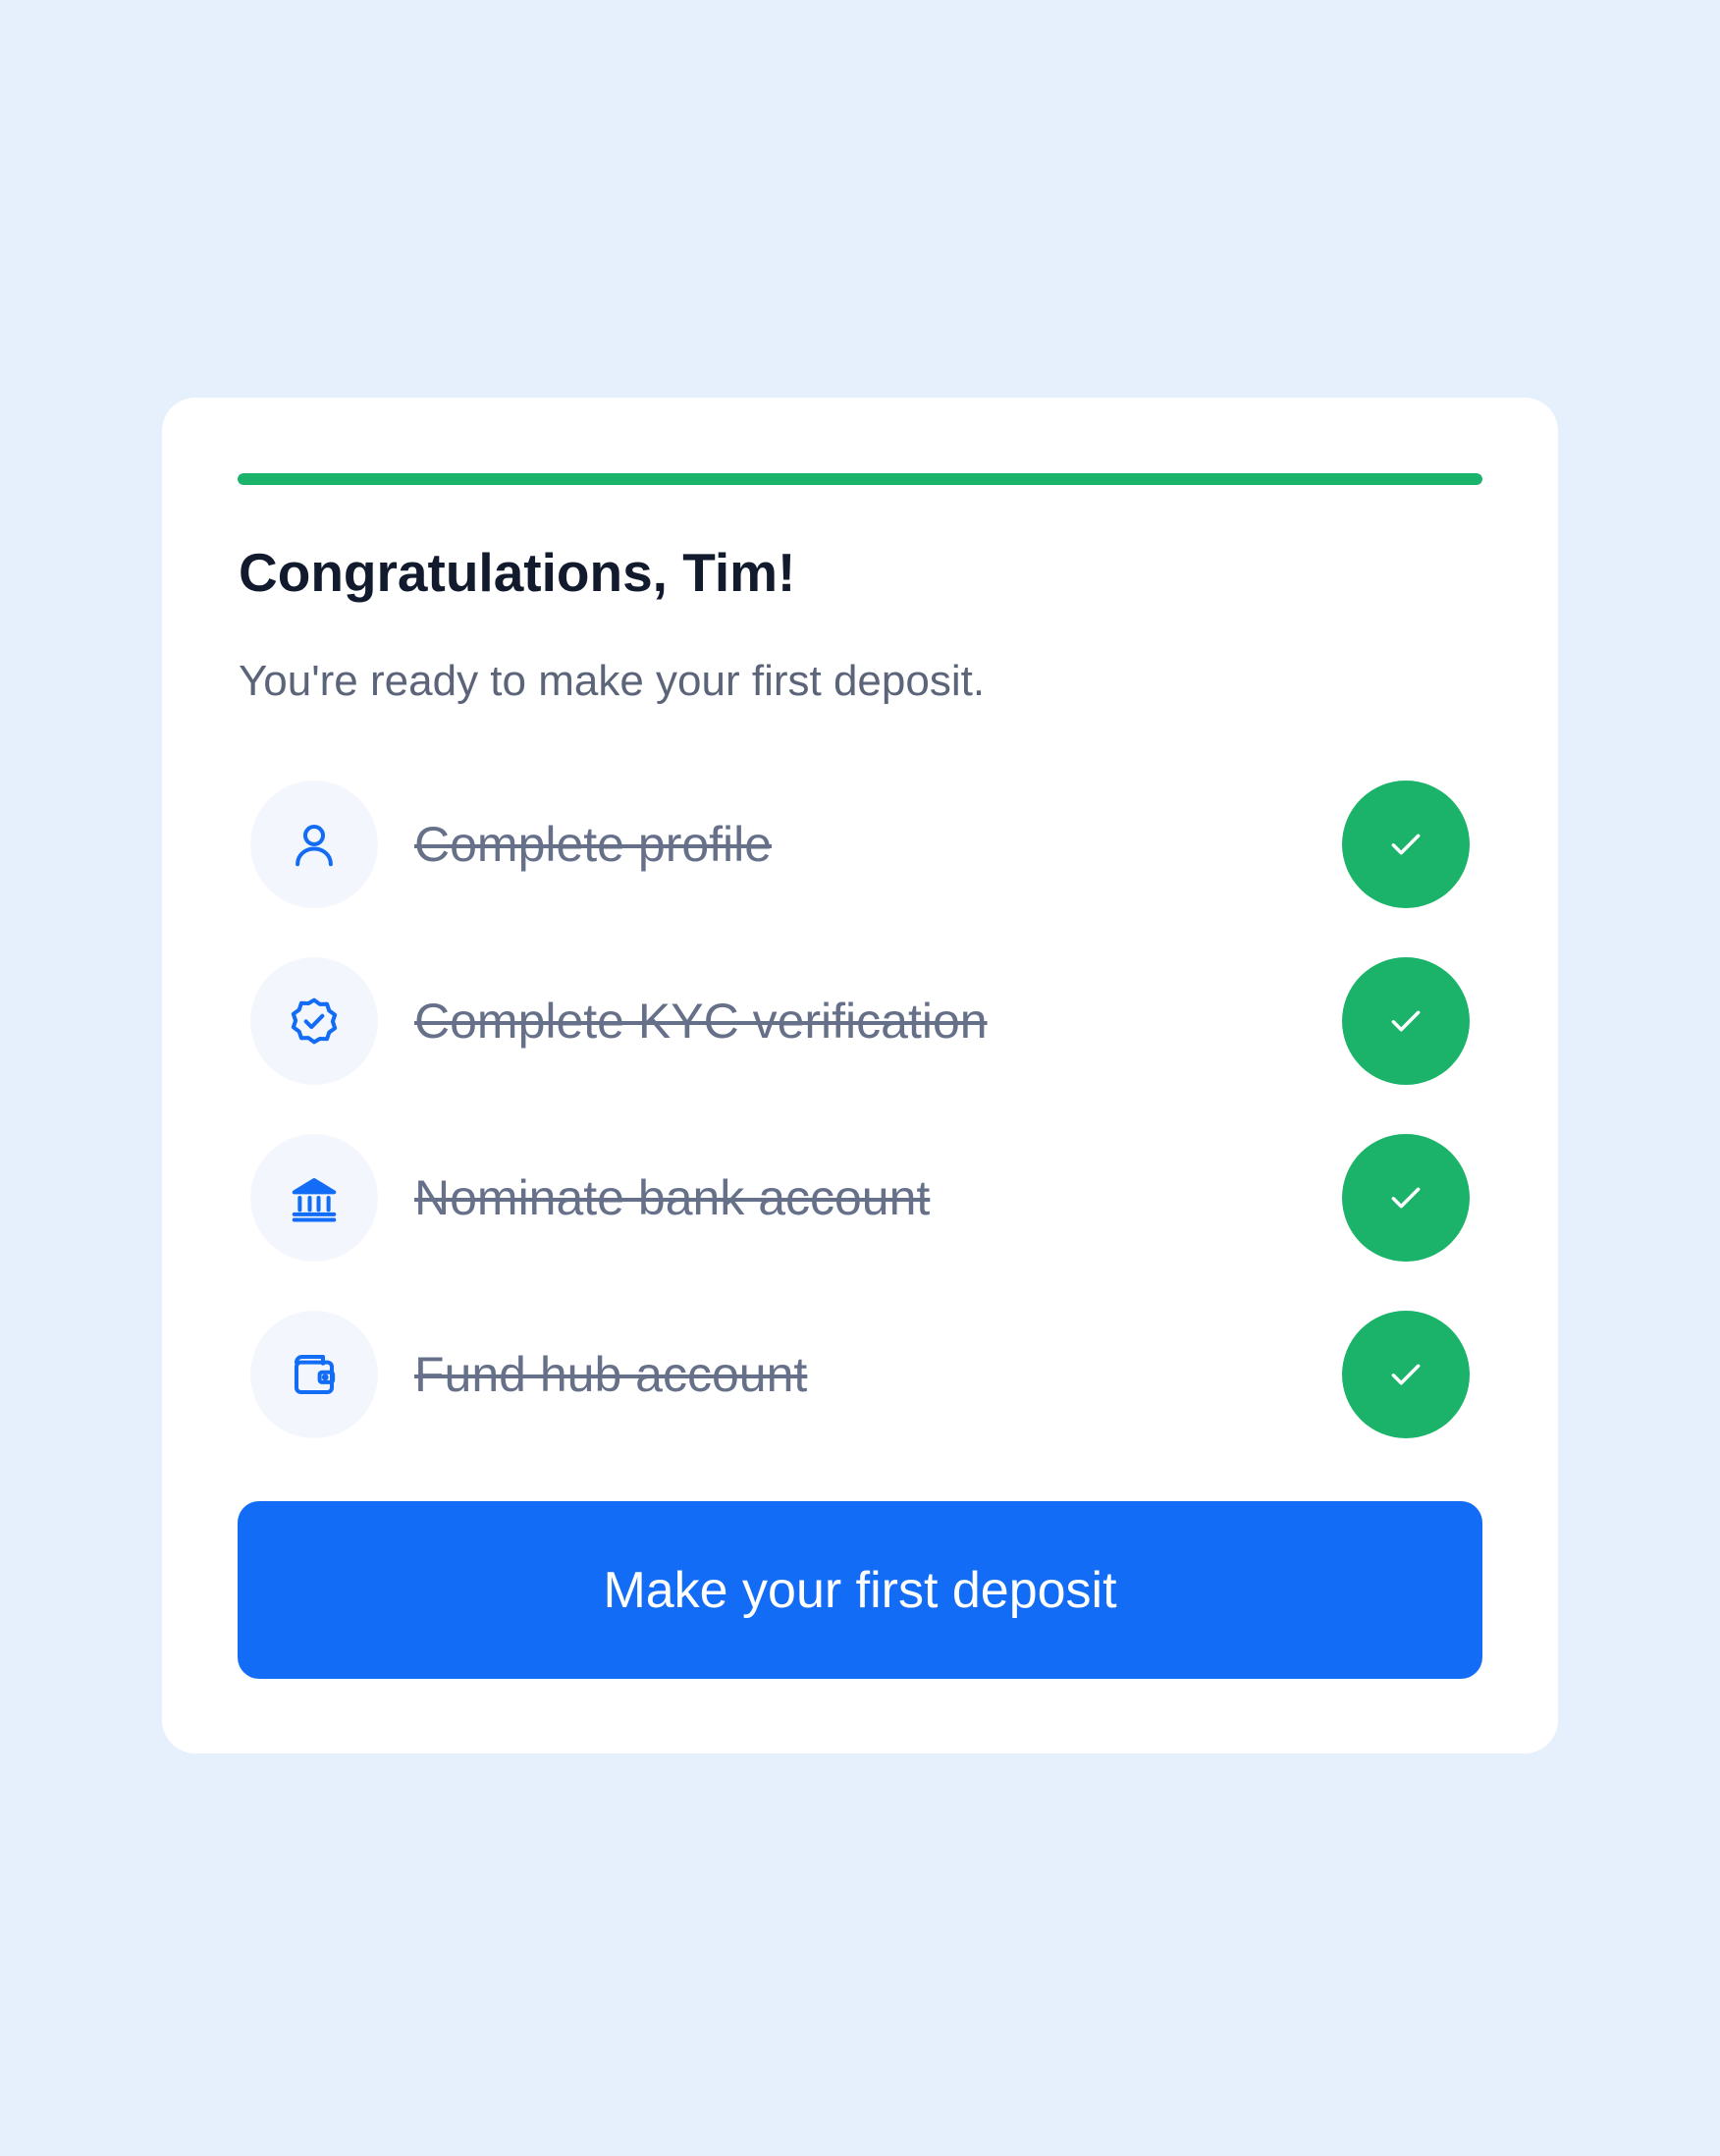 This screenshot has width=1720, height=2156. Describe the element at coordinates (860, 1375) in the screenshot. I see `step-item-fund-hub: Fund hub account` at that location.